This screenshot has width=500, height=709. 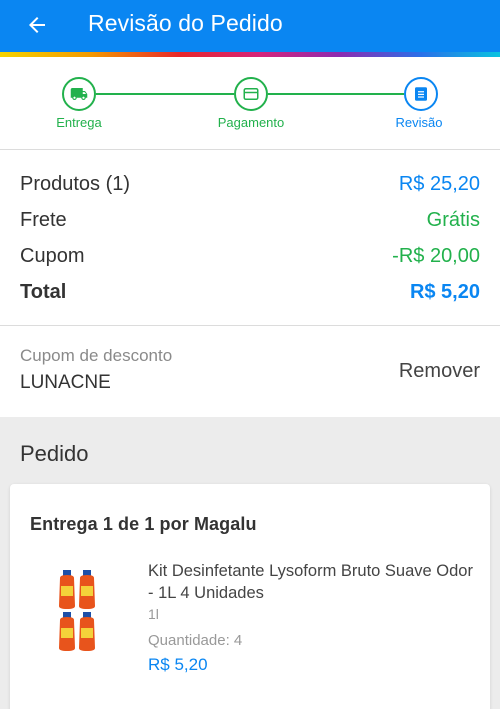 I want to click on truck-icon, so click(x=79, y=94).